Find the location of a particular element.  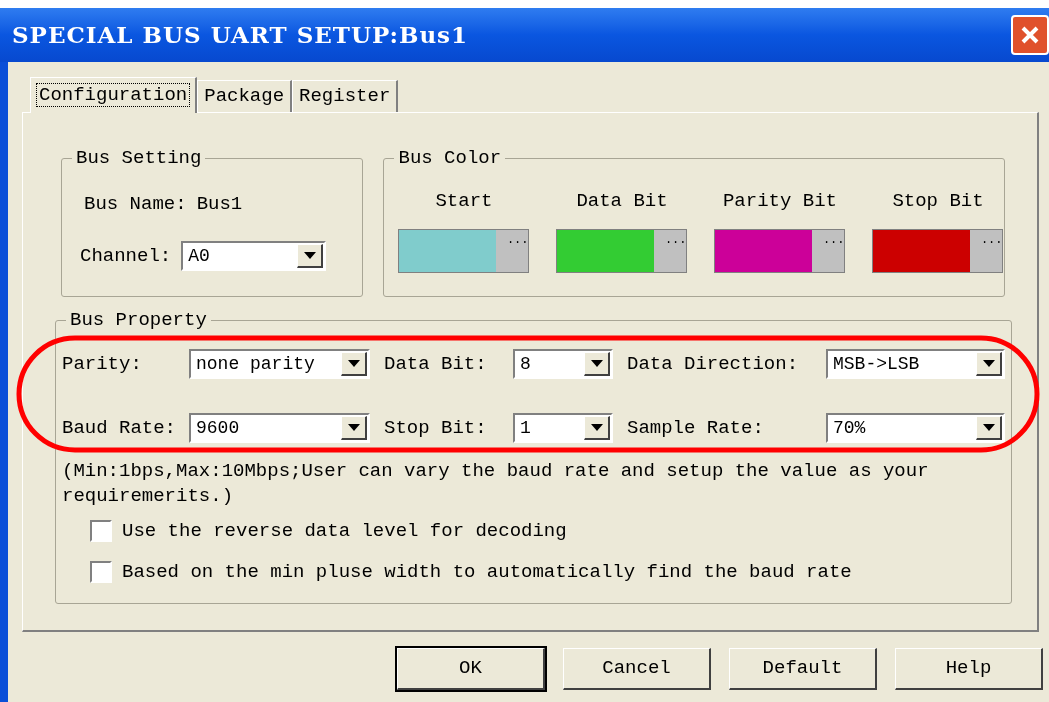

dropdown-field: MSB->LSB is located at coordinates (915, 364).